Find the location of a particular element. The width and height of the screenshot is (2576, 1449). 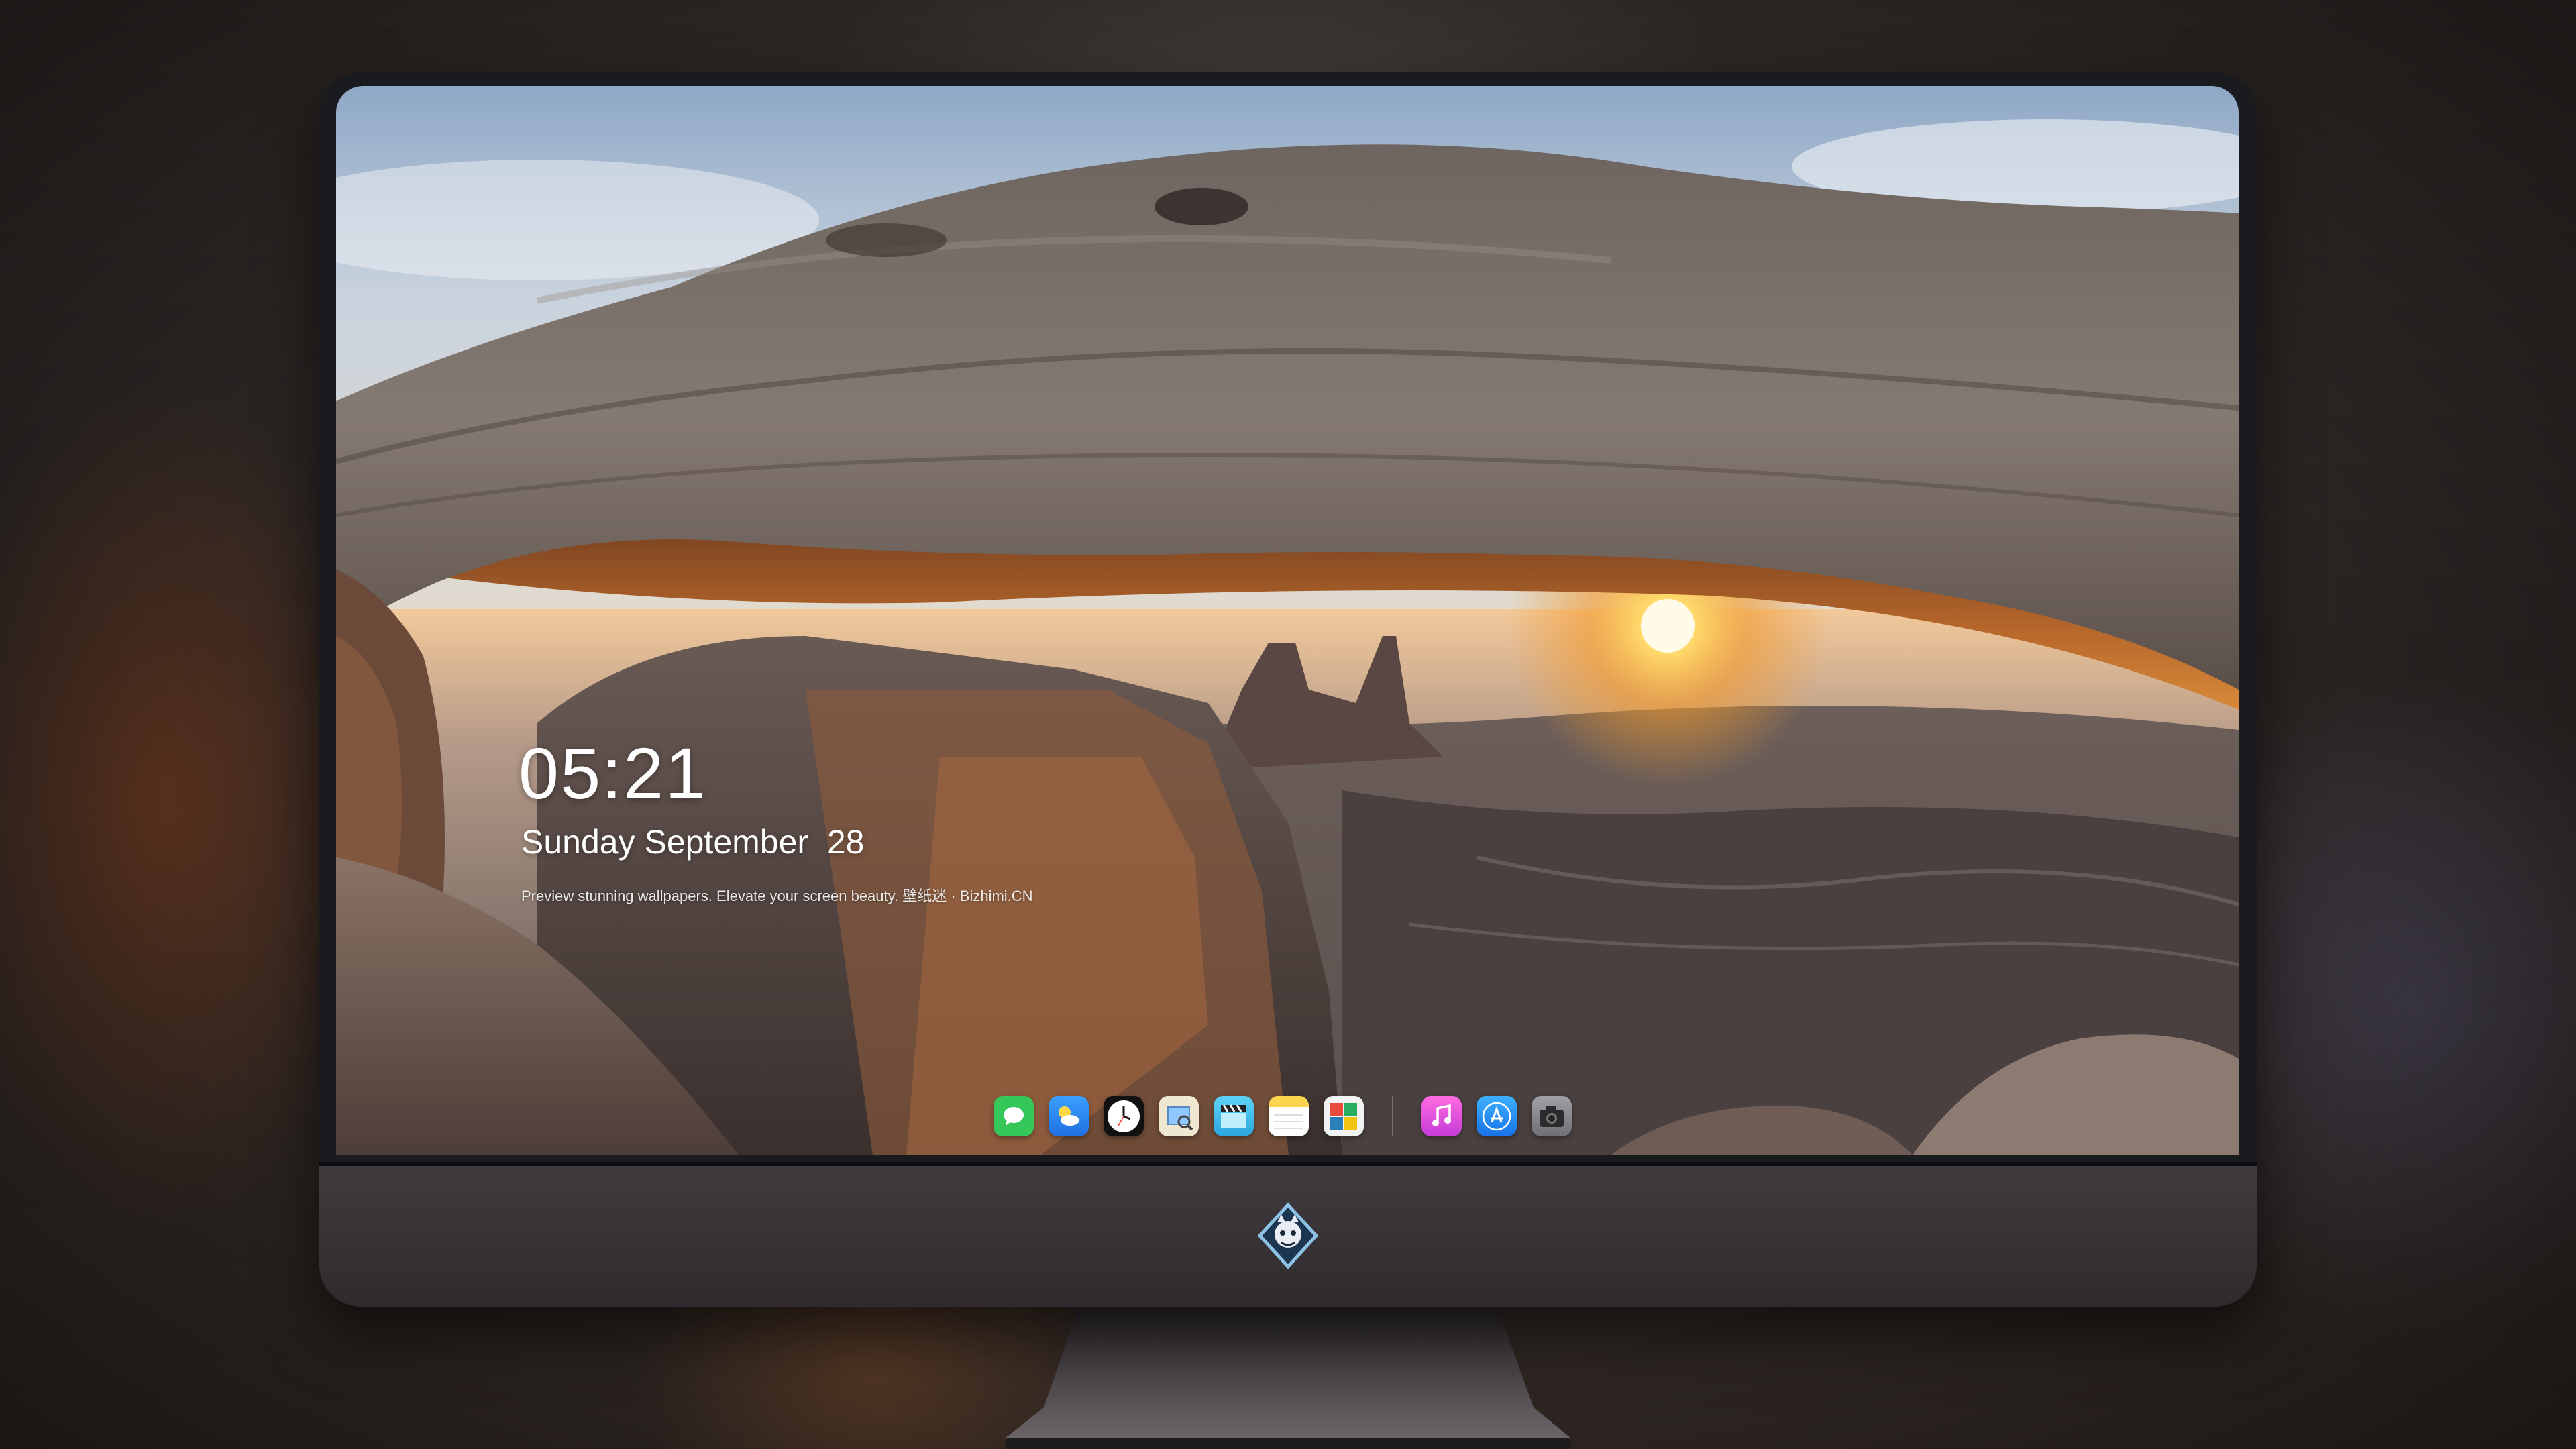

music-icon is located at coordinates (1441, 1116).